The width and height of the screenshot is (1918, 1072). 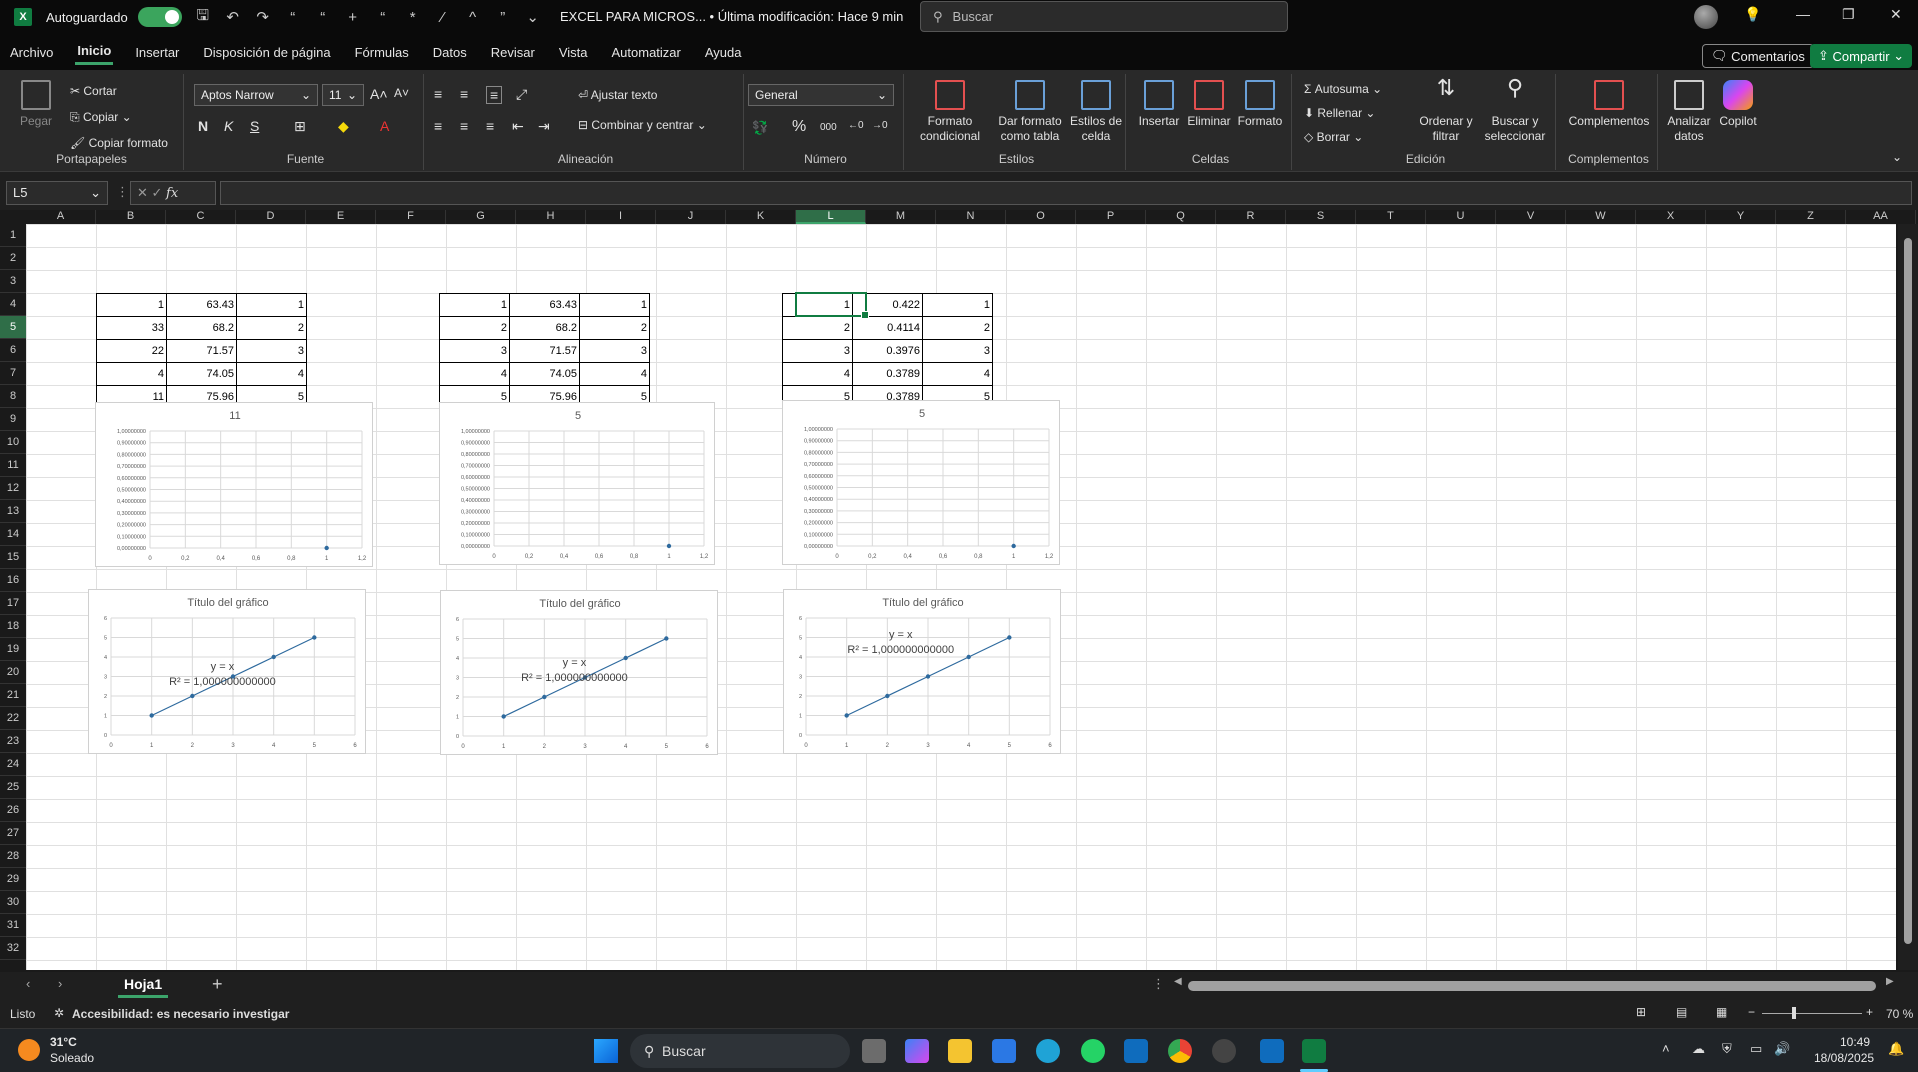 What do you see at coordinates (13, 810) in the screenshot?
I see `row-header: 26` at bounding box center [13, 810].